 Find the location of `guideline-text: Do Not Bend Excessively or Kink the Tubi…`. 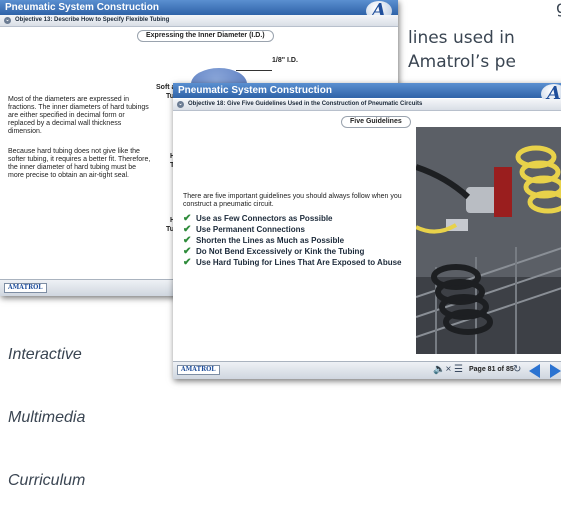

guideline-text: Do Not Bend Excessively or Kink the Tubi… is located at coordinates (280, 251).